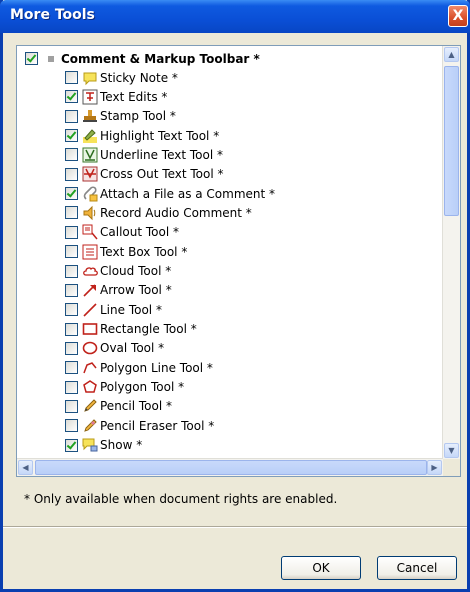 The width and height of the screenshot is (470, 592). I want to click on dialog-title: More Tools, so click(52, 15).